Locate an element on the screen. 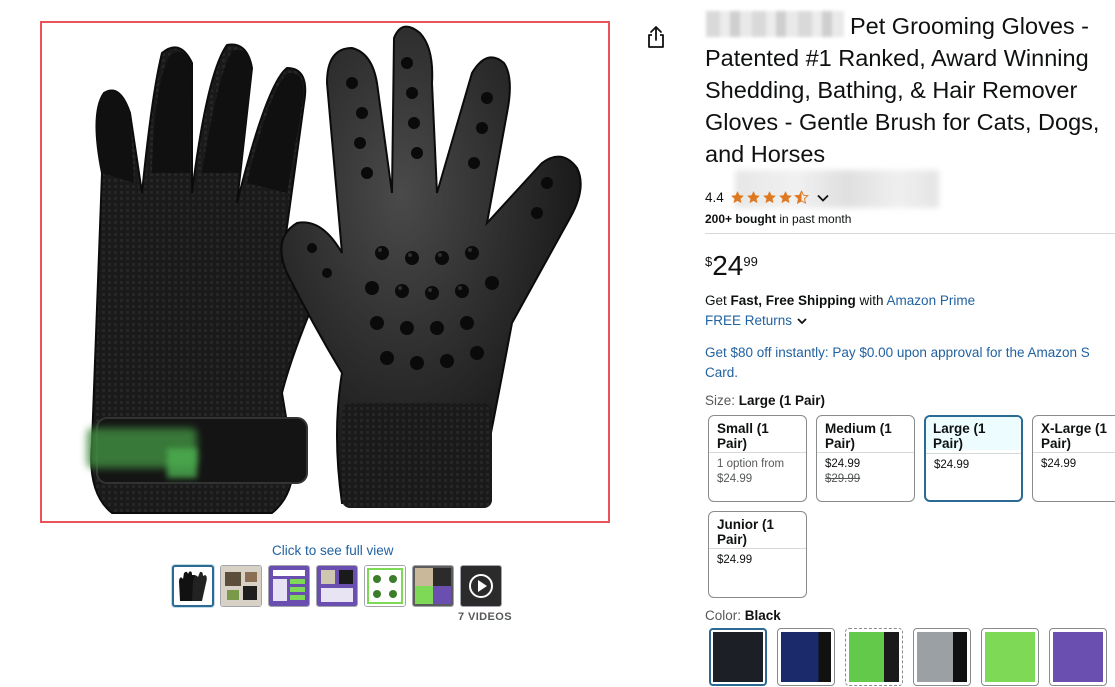  rating-row: 4.4 is located at coordinates (767, 197).